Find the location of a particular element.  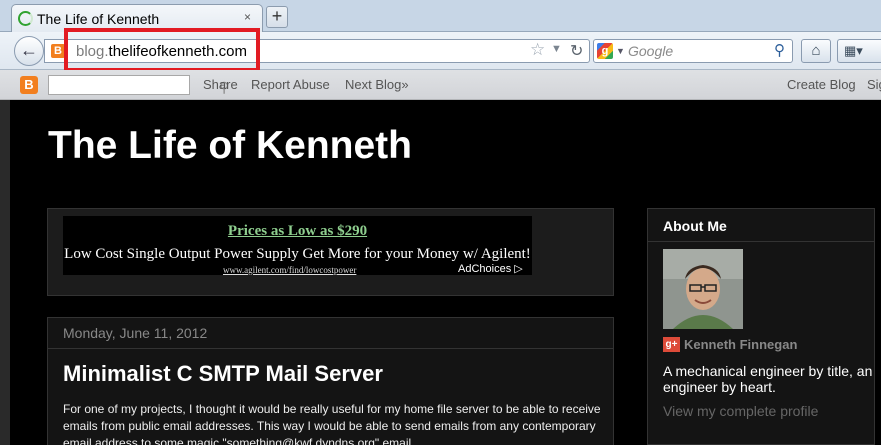

loading-spinner-icon is located at coordinates (25, 18).